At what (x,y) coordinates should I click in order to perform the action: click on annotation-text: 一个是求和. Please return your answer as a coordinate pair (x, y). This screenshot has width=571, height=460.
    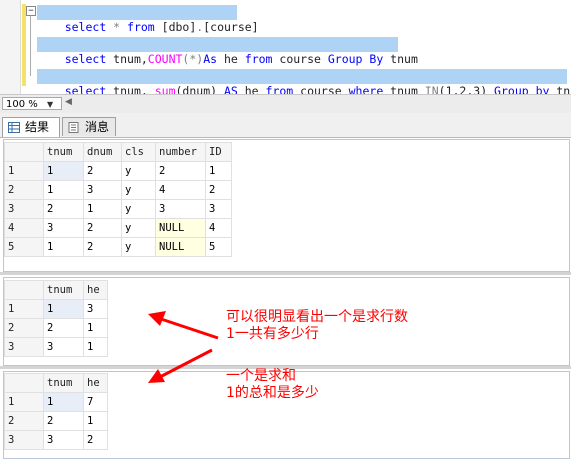
    Looking at the image, I should click on (261, 376).